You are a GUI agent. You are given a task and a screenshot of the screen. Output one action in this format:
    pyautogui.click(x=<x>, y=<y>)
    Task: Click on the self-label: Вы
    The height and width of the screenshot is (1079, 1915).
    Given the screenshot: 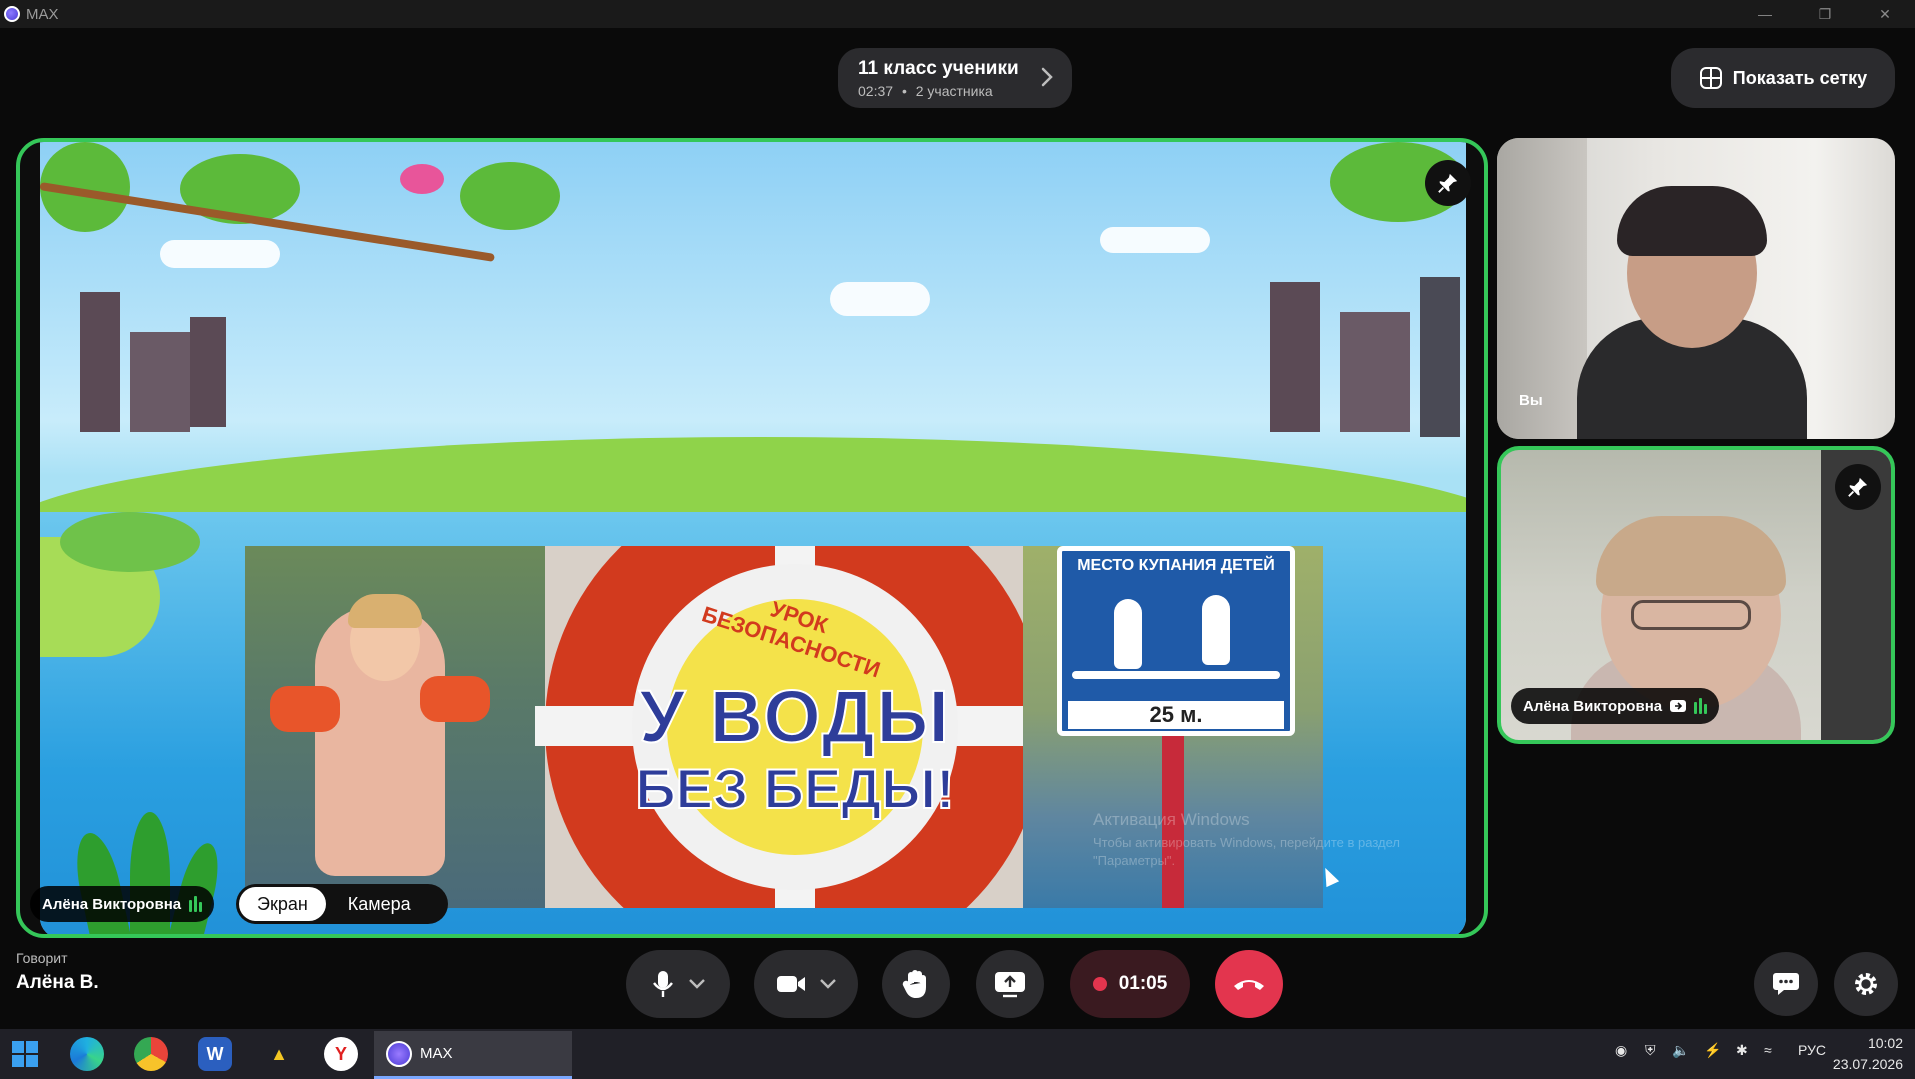 What is the action you would take?
    pyautogui.click(x=1531, y=400)
    